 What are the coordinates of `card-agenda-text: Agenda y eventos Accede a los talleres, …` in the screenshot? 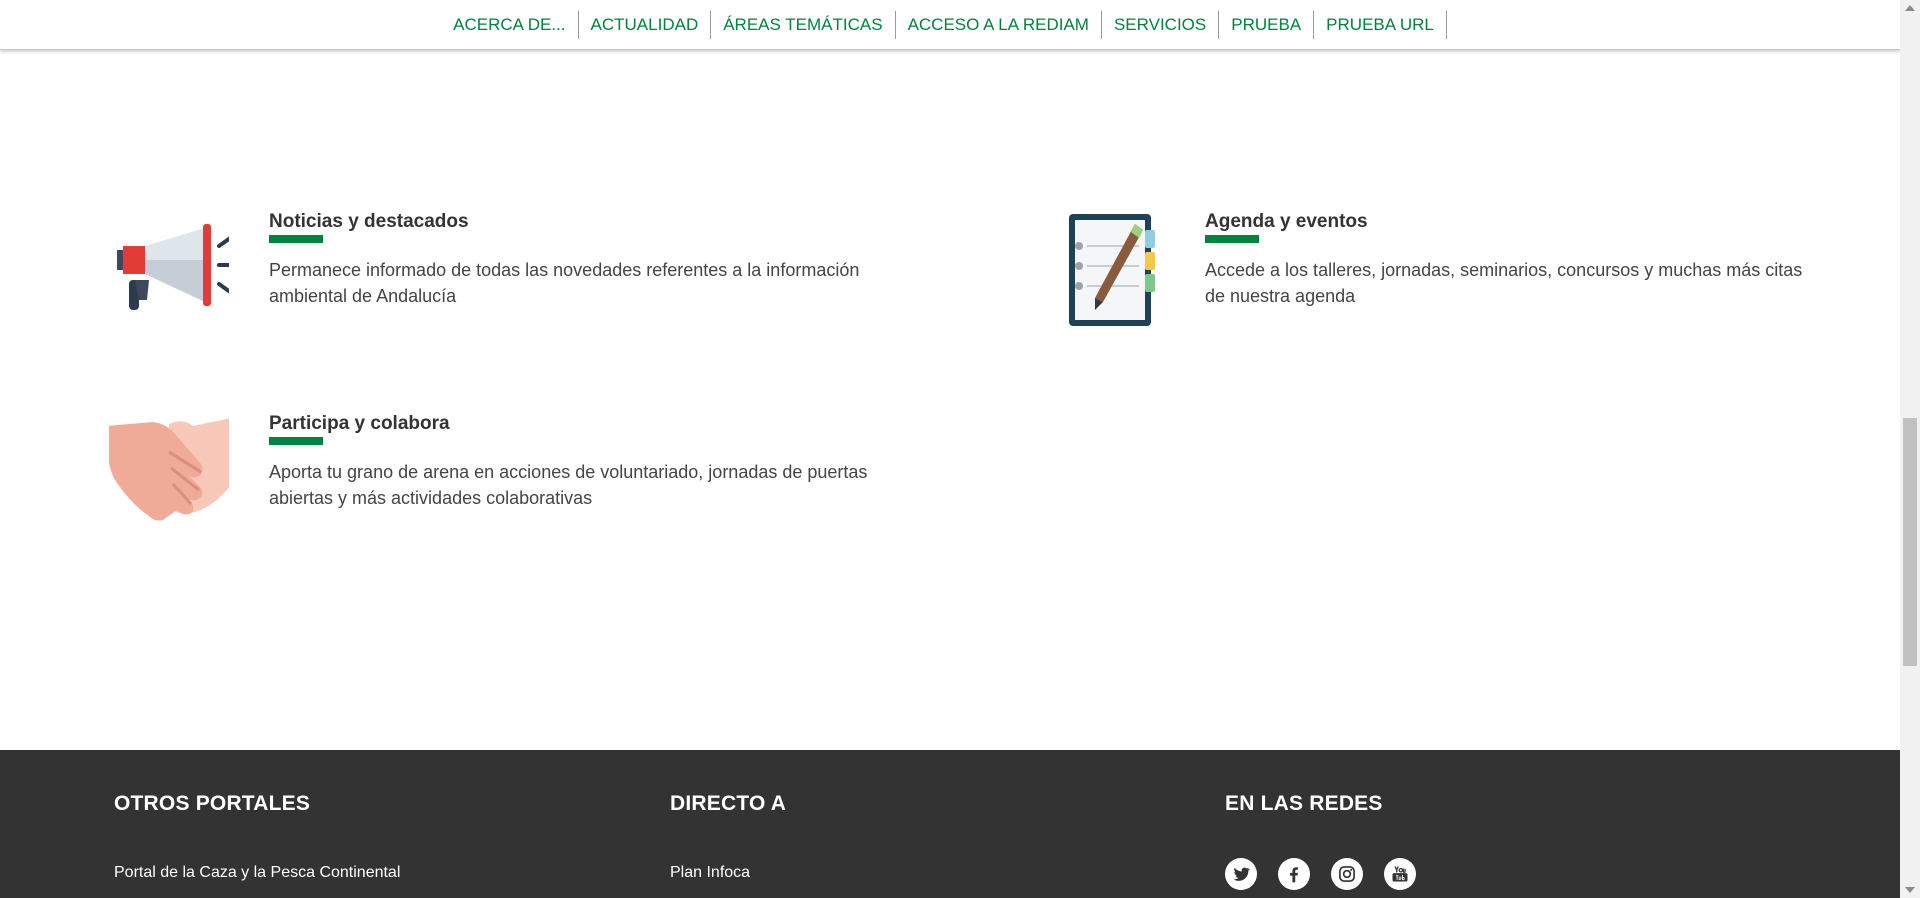 It's located at (1505, 259).